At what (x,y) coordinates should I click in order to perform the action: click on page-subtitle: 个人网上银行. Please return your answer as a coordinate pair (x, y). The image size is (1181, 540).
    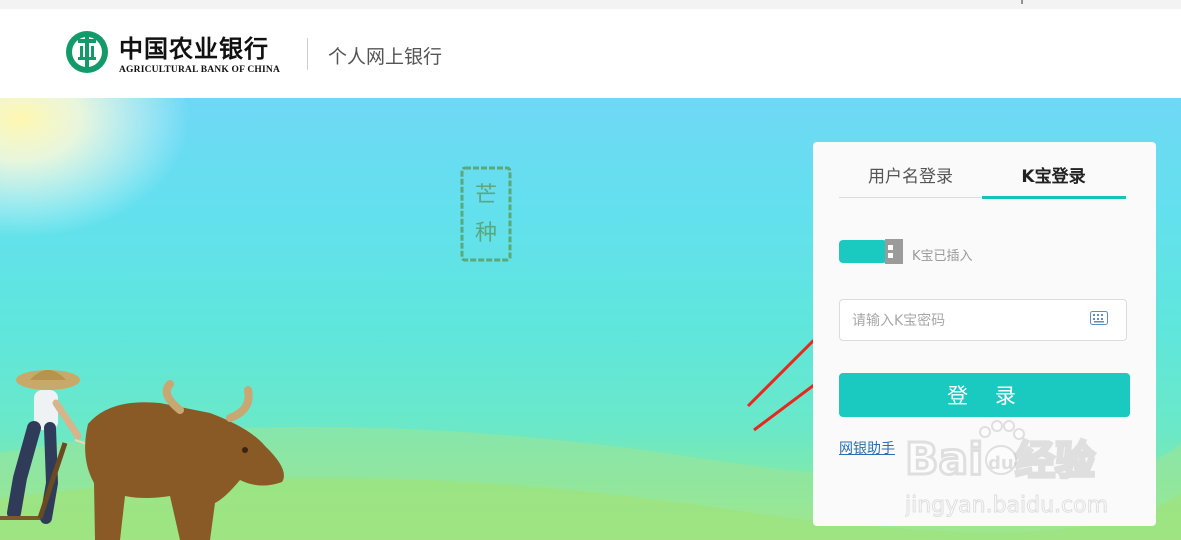
    Looking at the image, I should click on (385, 57).